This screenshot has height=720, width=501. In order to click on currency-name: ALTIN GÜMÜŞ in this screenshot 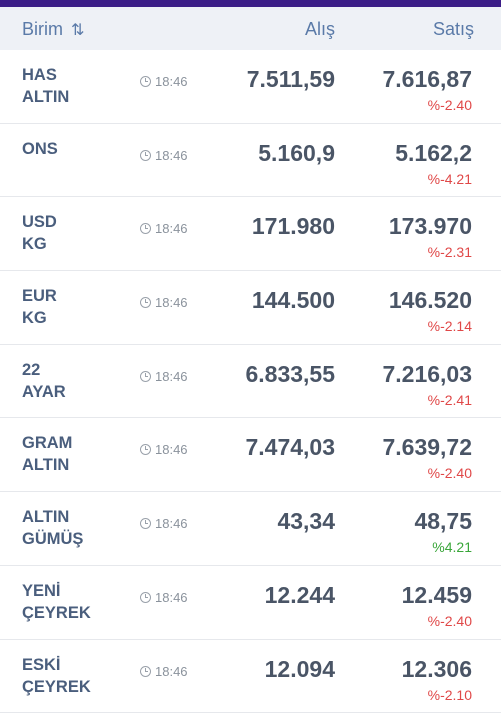, I will do `click(53, 528)`.